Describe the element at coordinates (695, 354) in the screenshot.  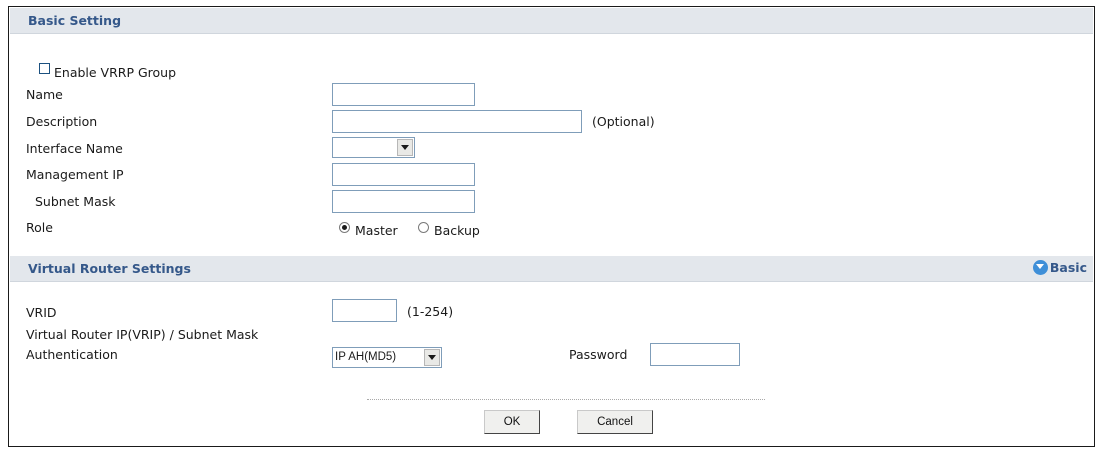
I see `password-input` at that location.